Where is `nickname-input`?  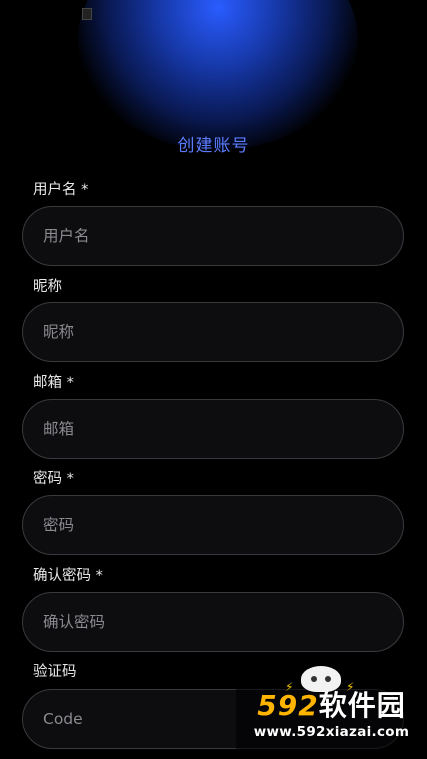 nickname-input is located at coordinates (213, 332).